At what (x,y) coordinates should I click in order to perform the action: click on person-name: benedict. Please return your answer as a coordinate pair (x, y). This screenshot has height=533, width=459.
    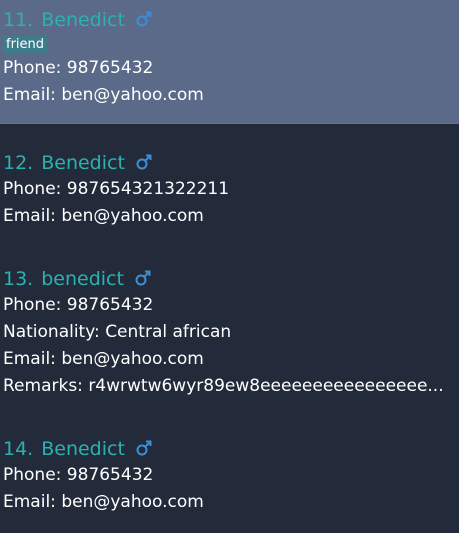
    Looking at the image, I should click on (82, 279).